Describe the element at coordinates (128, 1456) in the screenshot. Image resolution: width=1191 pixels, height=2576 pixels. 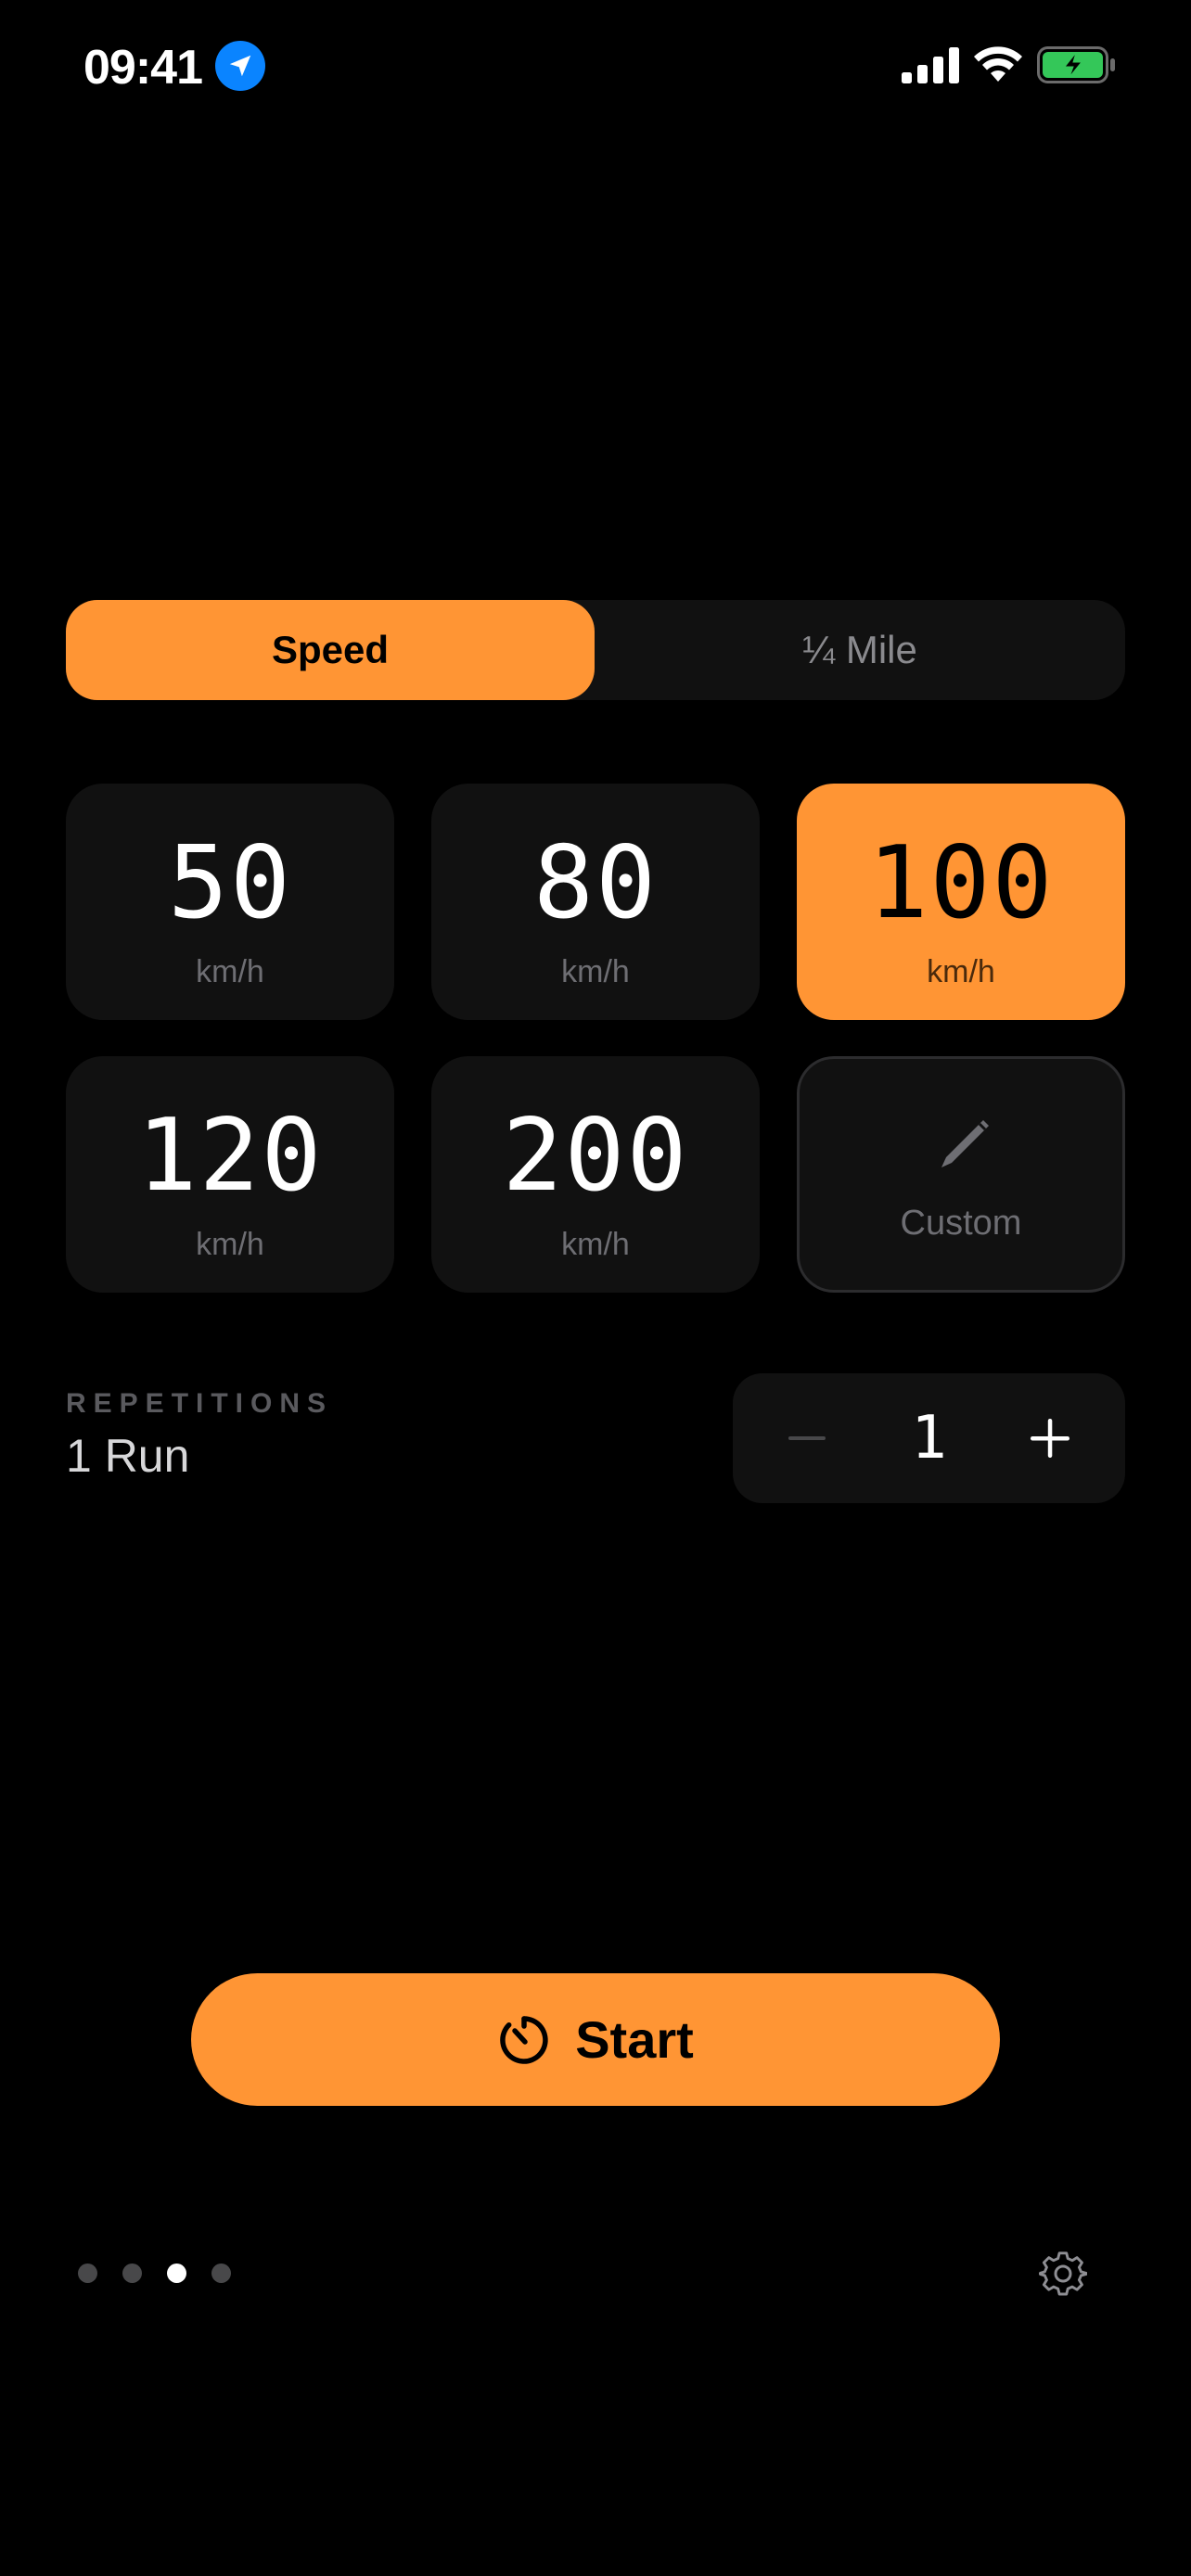
I see `repetitions-summary: 1 Run` at that location.